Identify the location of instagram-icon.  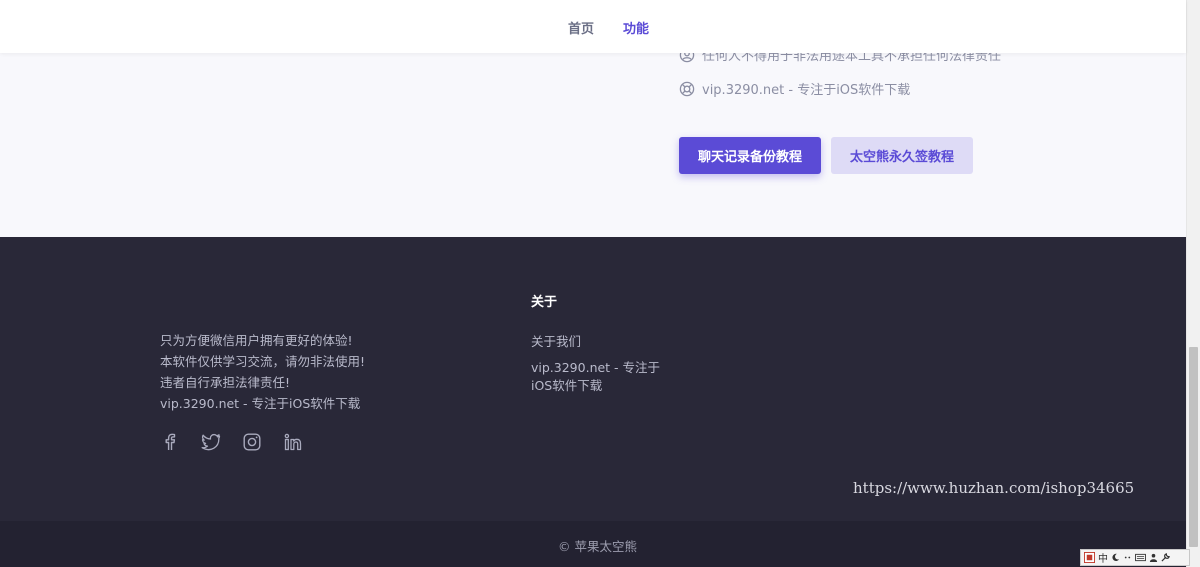
(252, 442).